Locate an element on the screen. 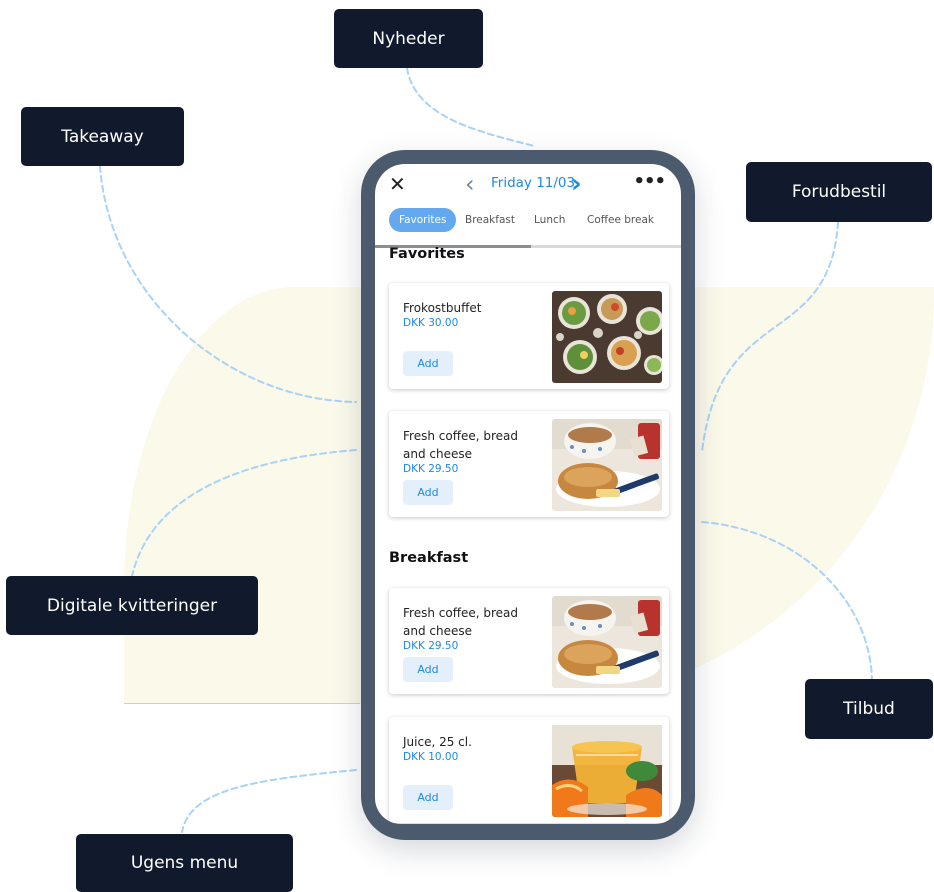 The width and height of the screenshot is (934, 892). chevron-left-icon: ‹ is located at coordinates (470, 184).